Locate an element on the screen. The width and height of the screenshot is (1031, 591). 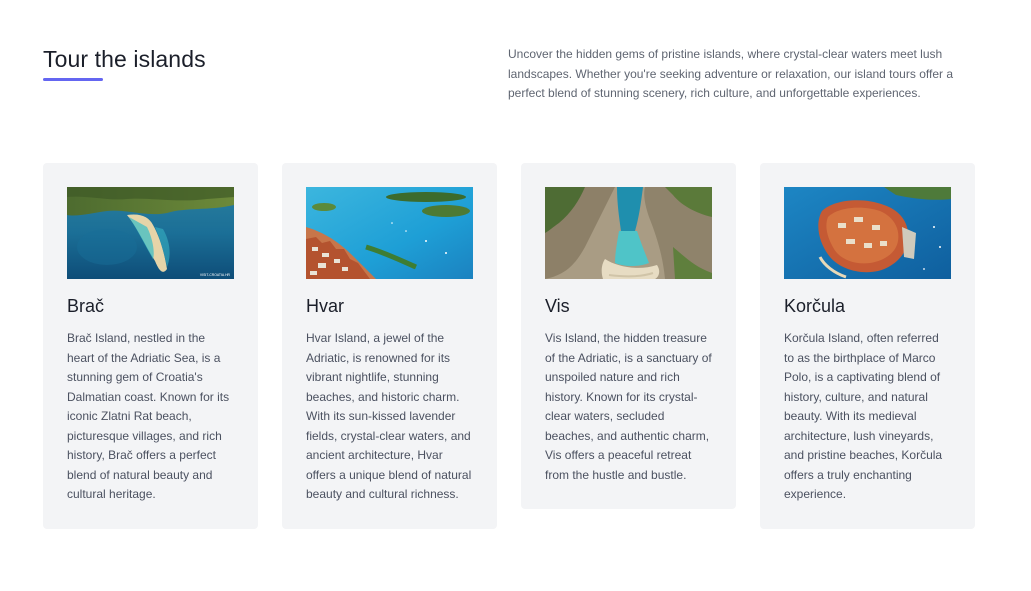
hvar-image is located at coordinates (389, 233).